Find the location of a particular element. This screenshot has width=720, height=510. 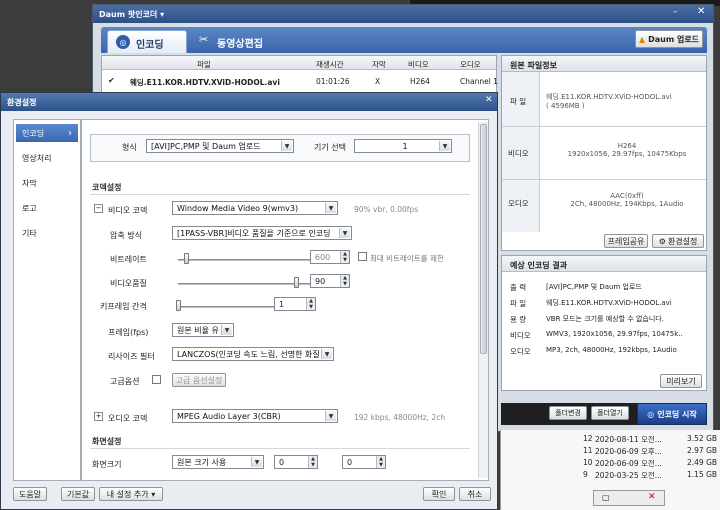

quality-slider-track is located at coordinates (244, 284).